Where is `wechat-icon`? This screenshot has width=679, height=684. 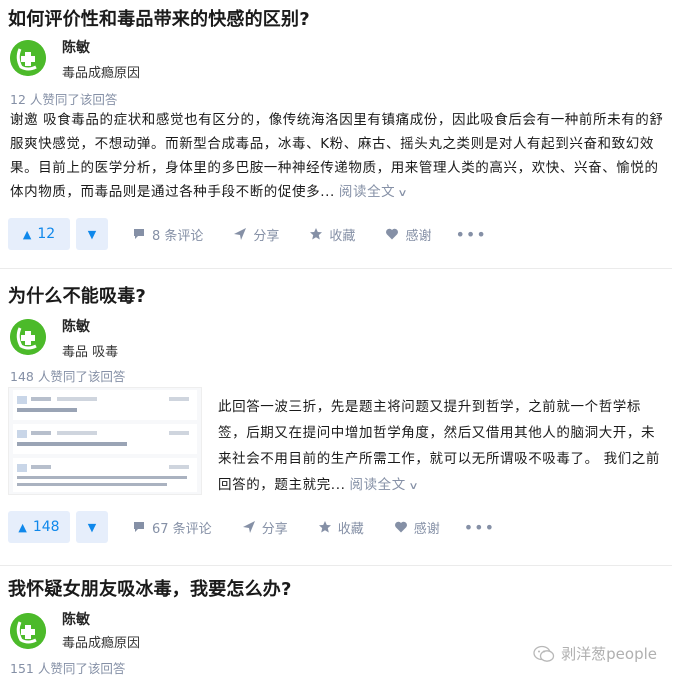 wechat-icon is located at coordinates (544, 653).